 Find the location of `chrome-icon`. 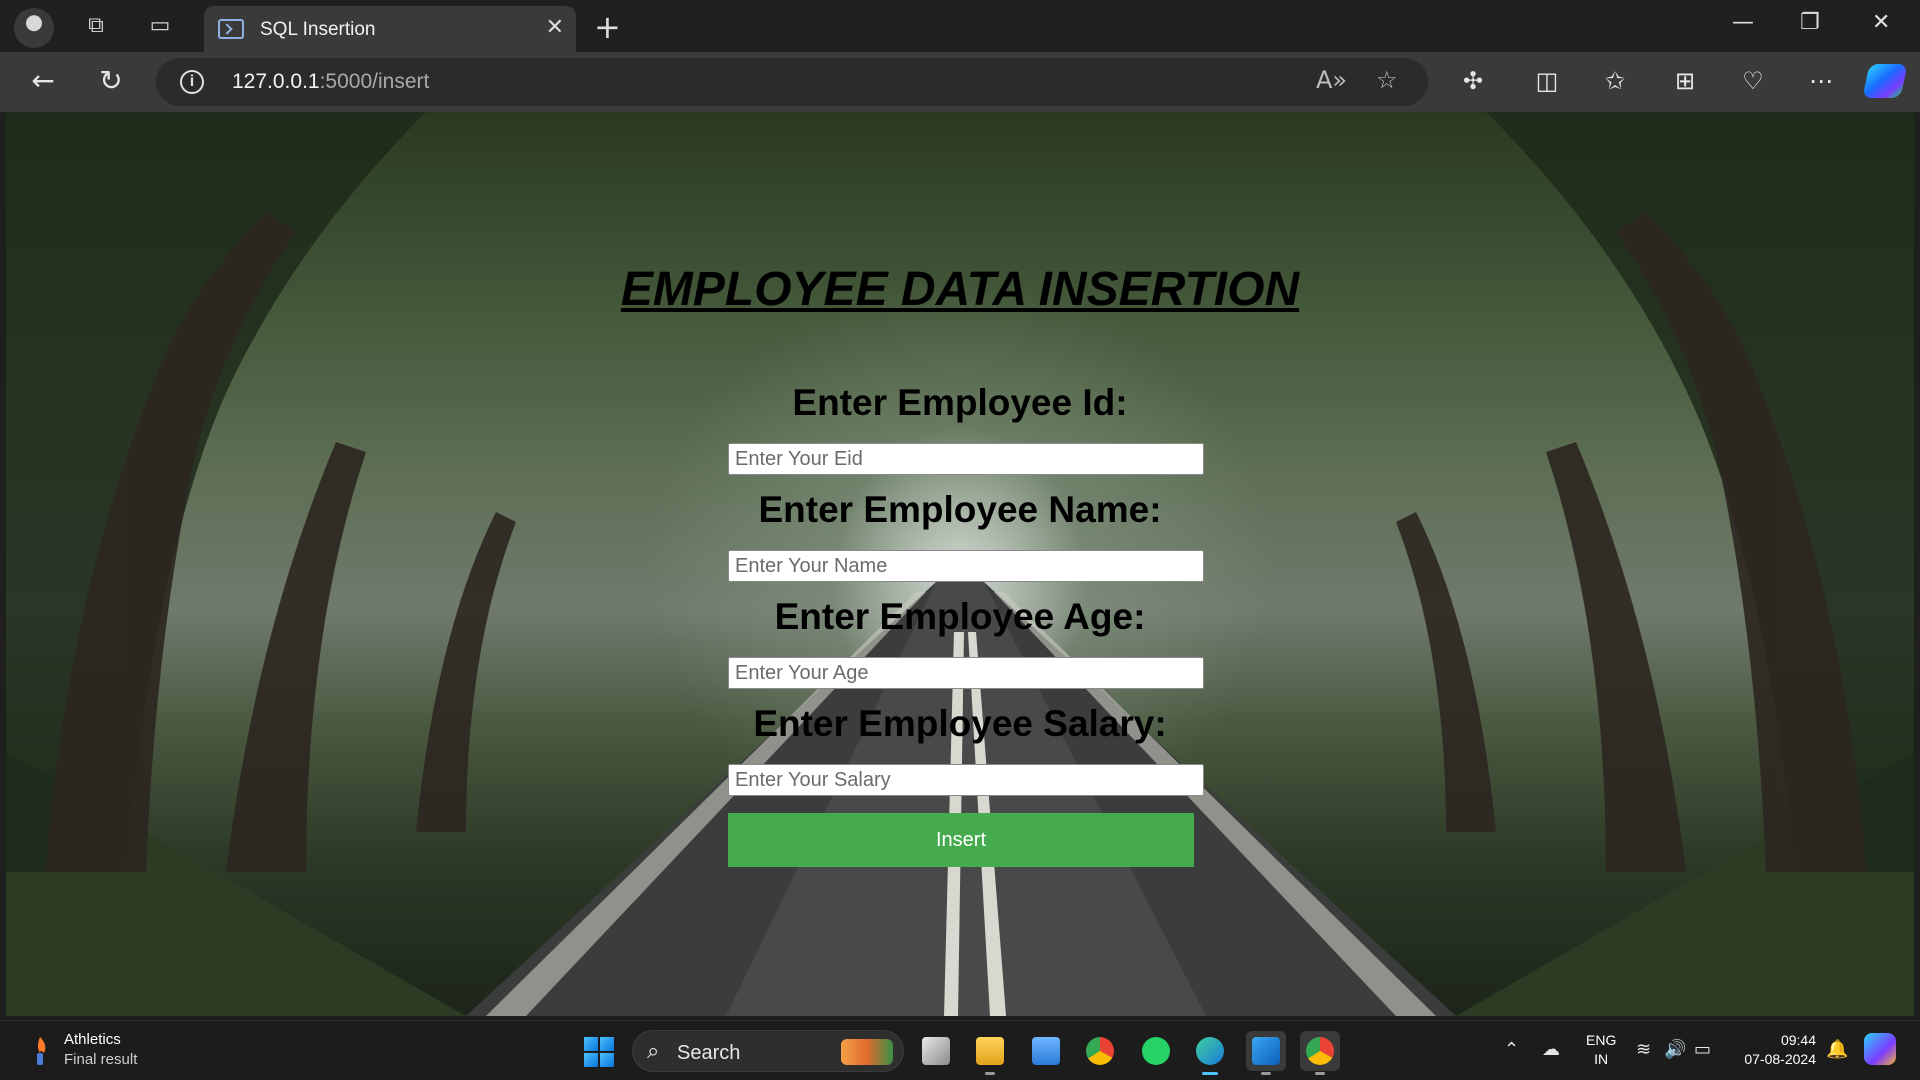

chrome-icon is located at coordinates (1100, 1051).